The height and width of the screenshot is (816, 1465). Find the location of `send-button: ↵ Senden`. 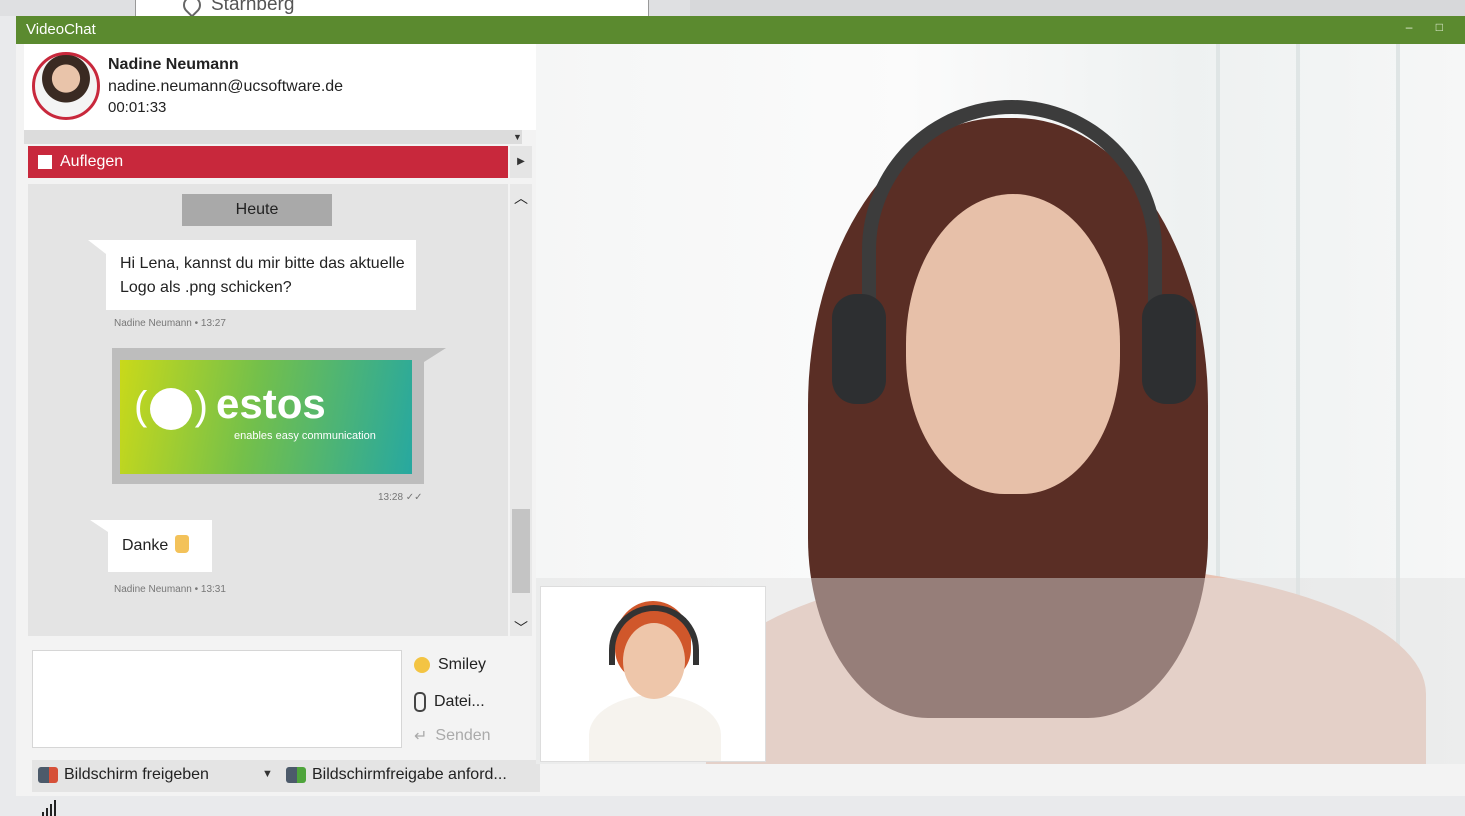

send-button: ↵ Senden is located at coordinates (452, 736).